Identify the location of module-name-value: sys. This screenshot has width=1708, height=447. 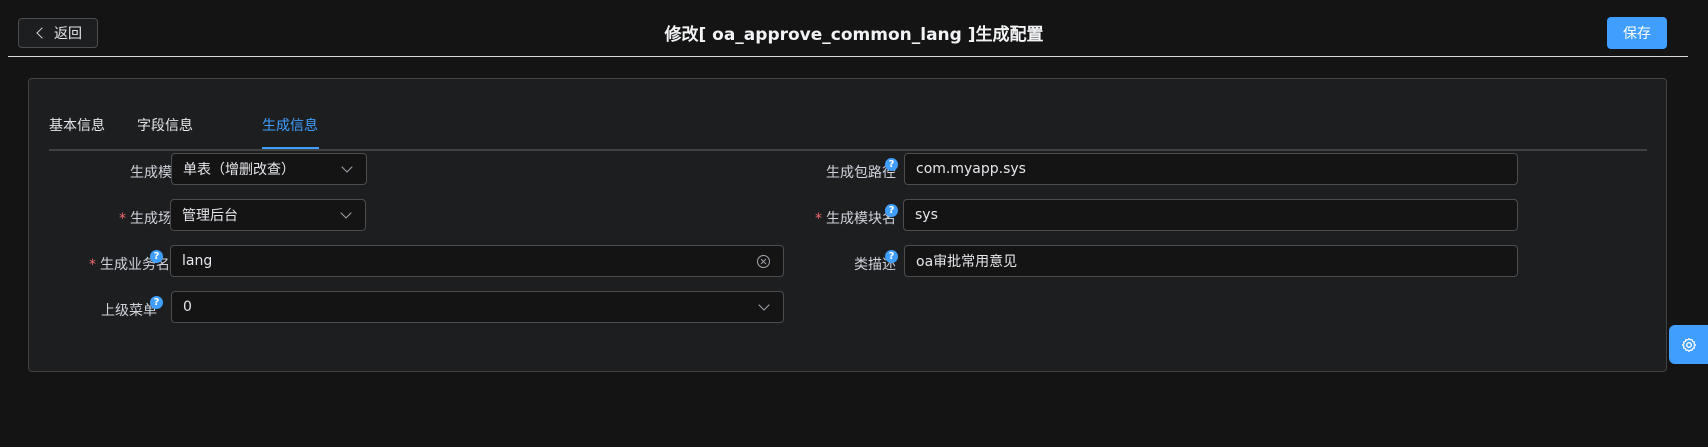
(926, 215).